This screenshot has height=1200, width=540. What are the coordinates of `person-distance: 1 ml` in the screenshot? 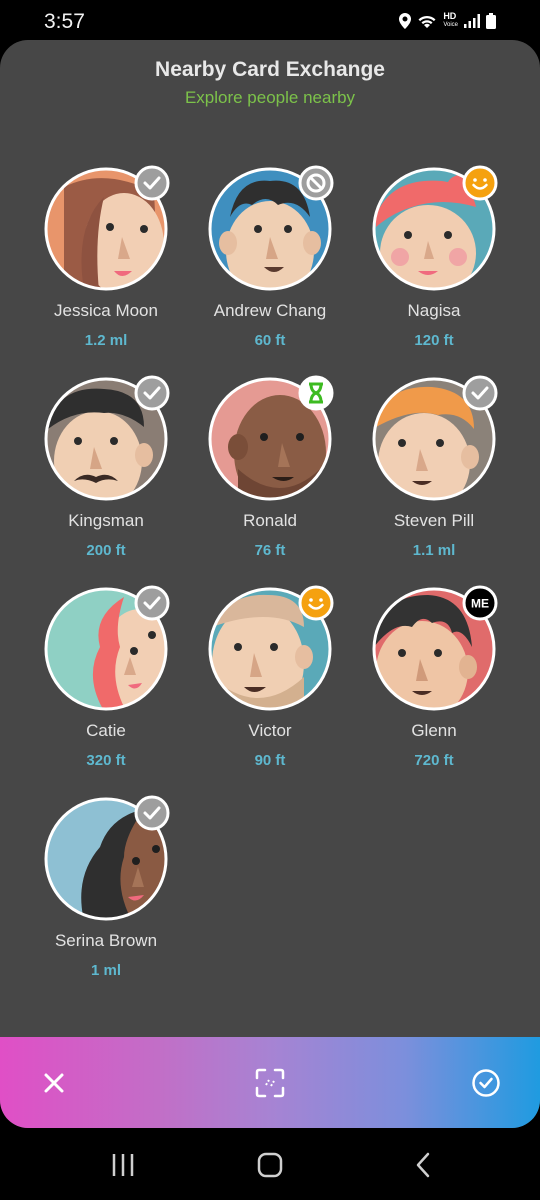 It's located at (105, 970).